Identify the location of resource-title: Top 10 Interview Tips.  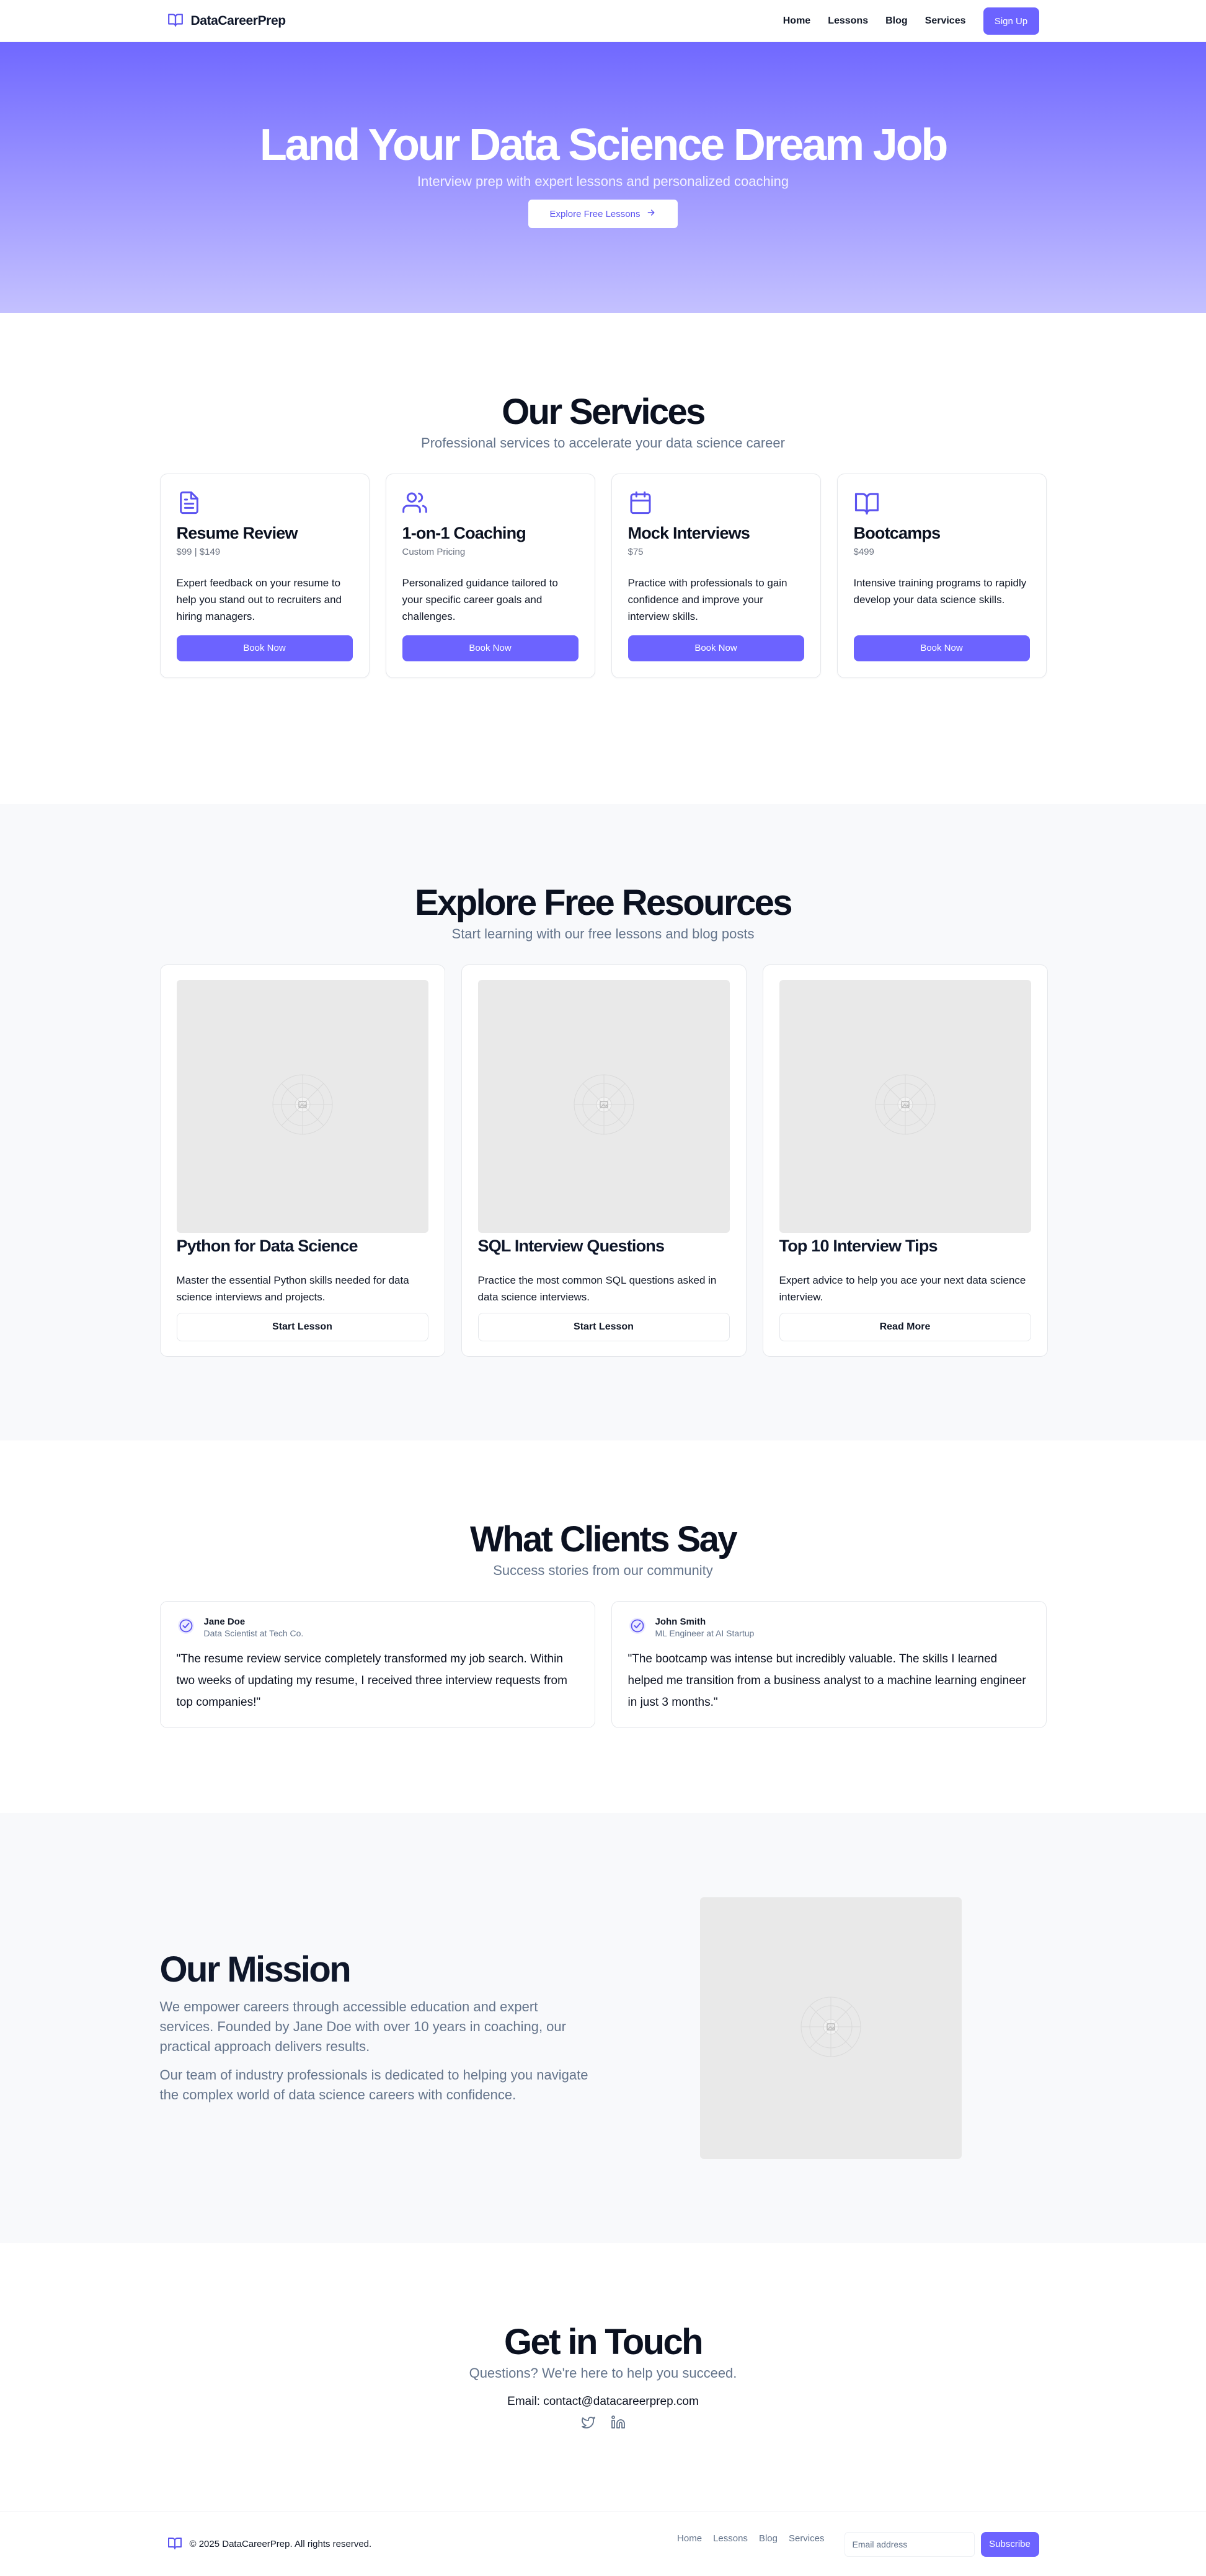
(859, 1245).